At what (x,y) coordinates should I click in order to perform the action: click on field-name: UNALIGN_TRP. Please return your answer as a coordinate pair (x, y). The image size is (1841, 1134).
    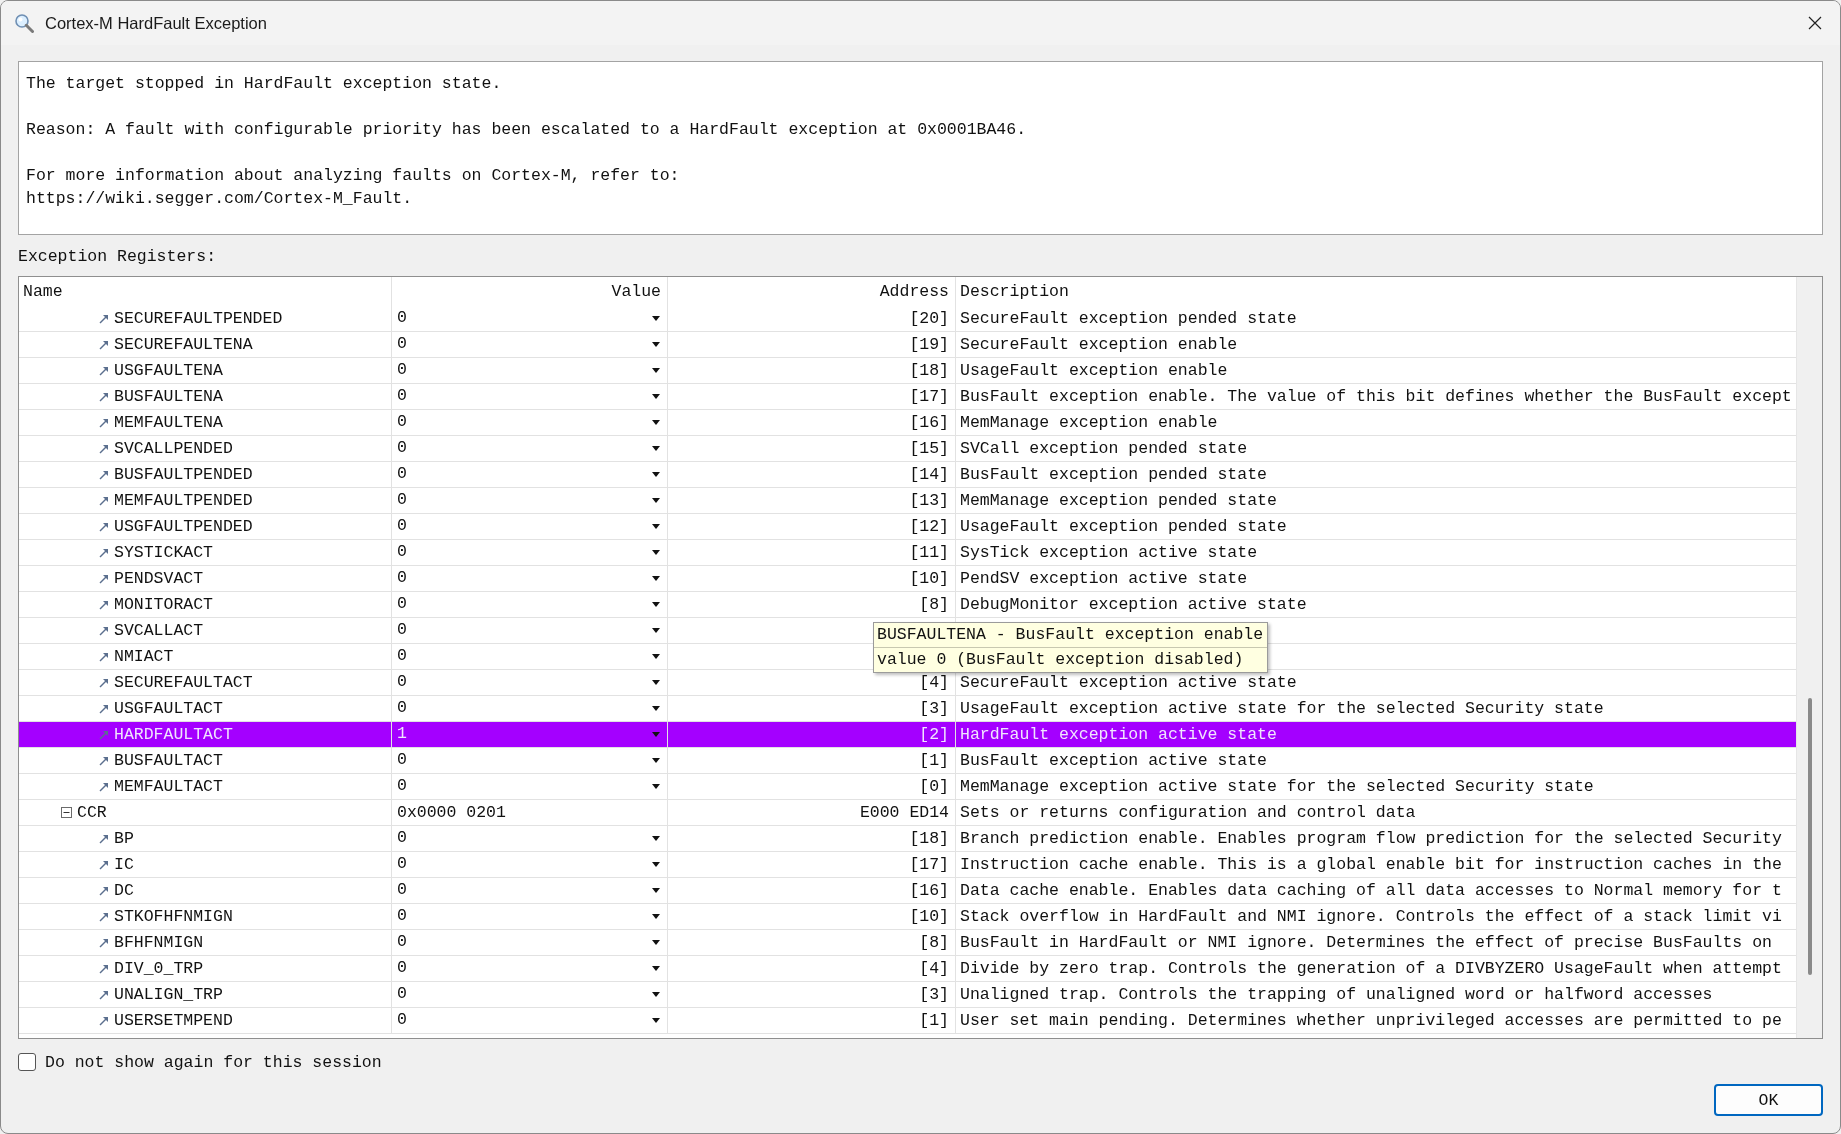
    Looking at the image, I should click on (168, 994).